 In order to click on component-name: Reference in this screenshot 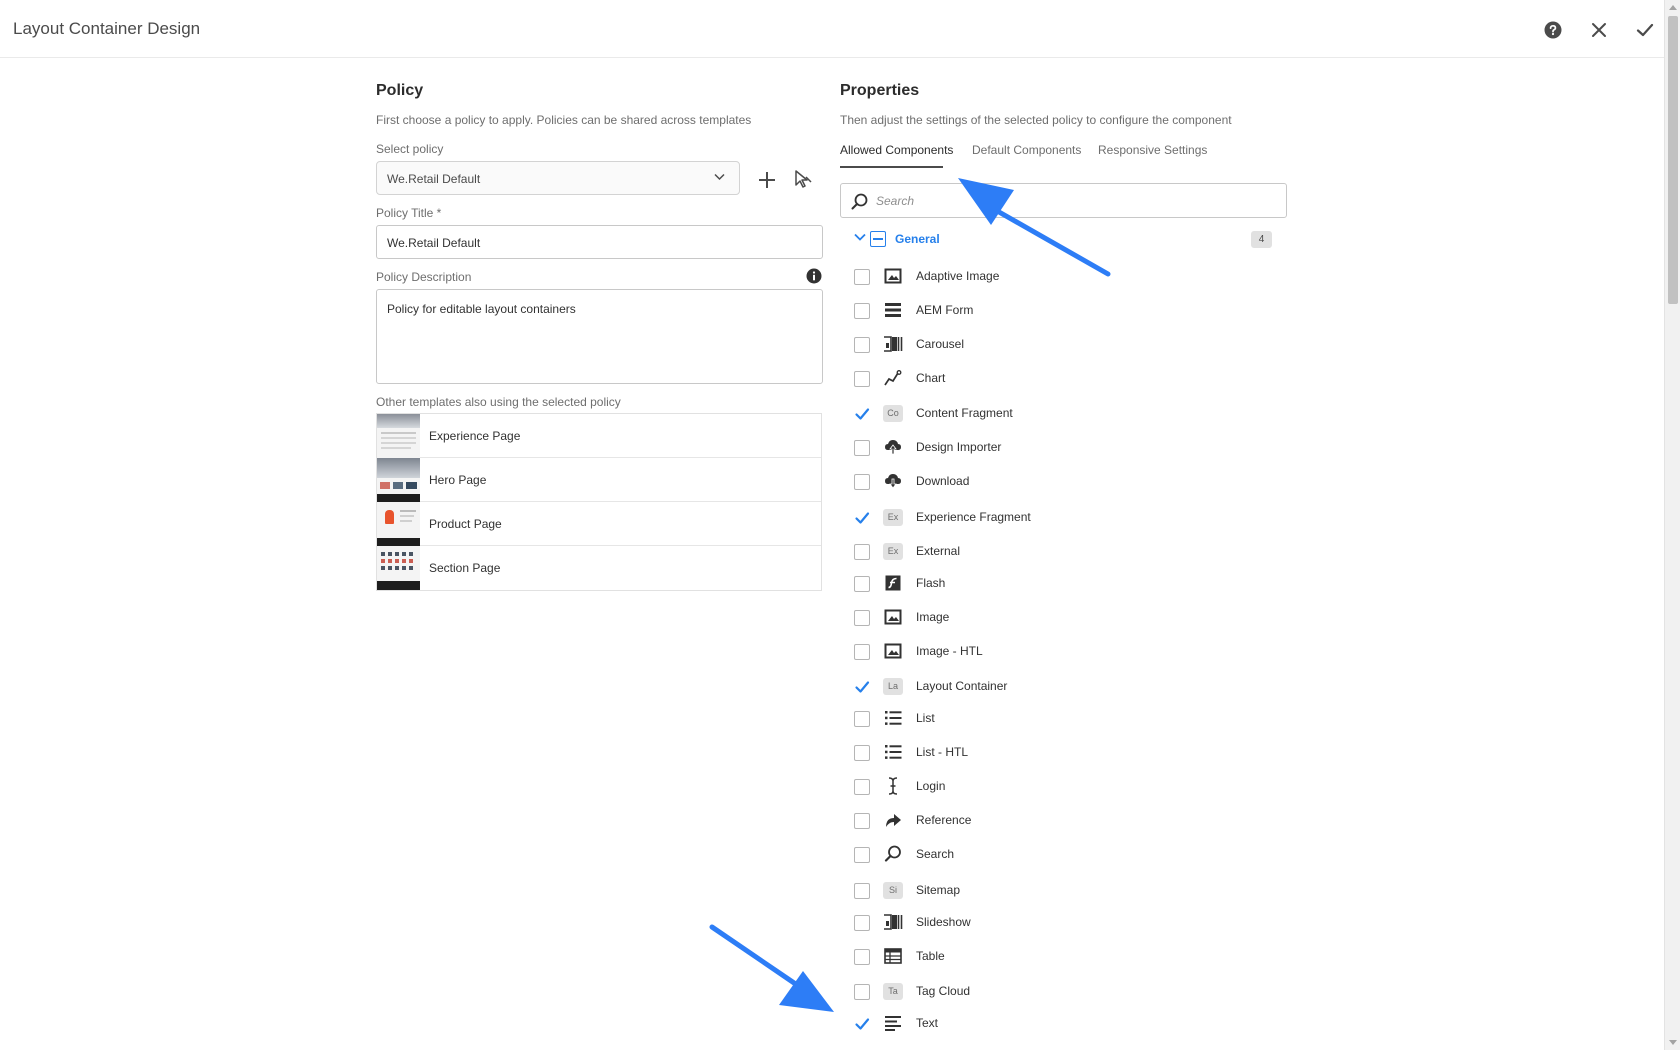, I will do `click(944, 820)`.